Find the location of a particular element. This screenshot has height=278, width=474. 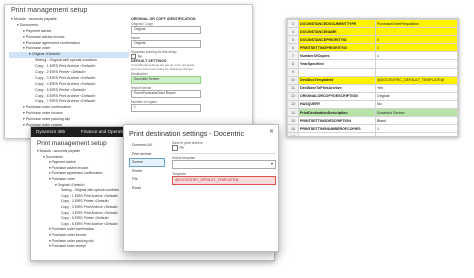

tree-item-label: Original <Default> is located at coordinates (71, 184).